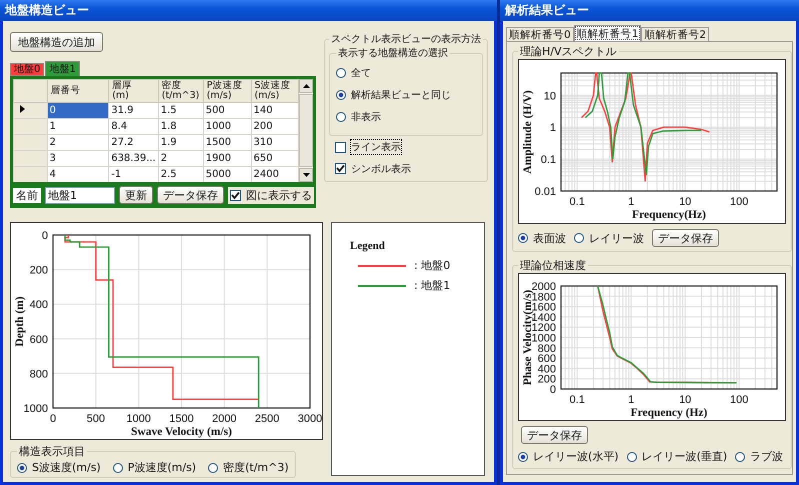 This screenshot has height=485, width=799. I want to click on table-cell: 8.4, so click(133, 126).